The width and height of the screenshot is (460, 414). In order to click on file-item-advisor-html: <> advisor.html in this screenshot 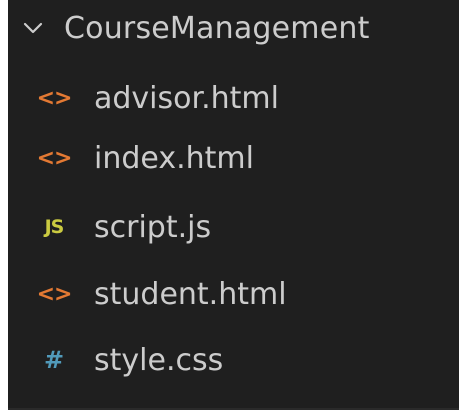, I will do `click(157, 98)`.